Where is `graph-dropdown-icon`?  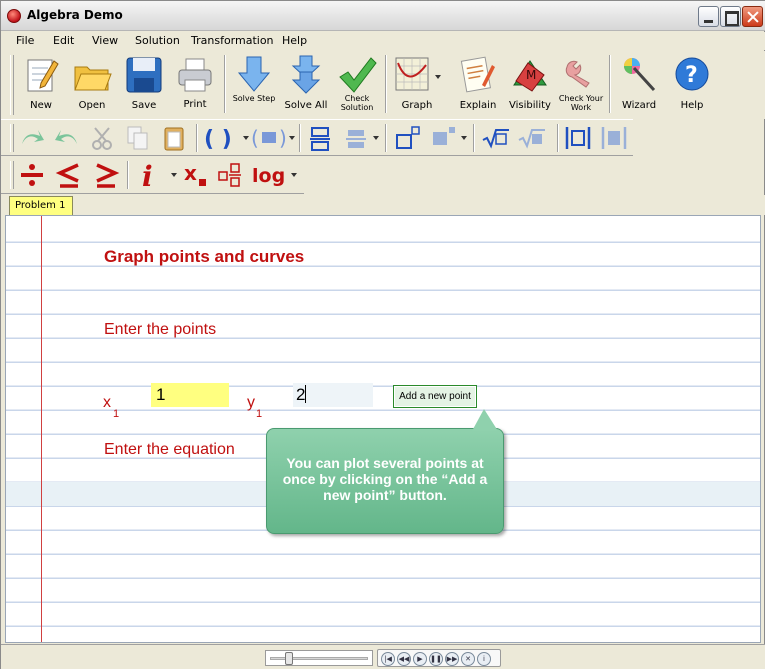 graph-dropdown-icon is located at coordinates (438, 77).